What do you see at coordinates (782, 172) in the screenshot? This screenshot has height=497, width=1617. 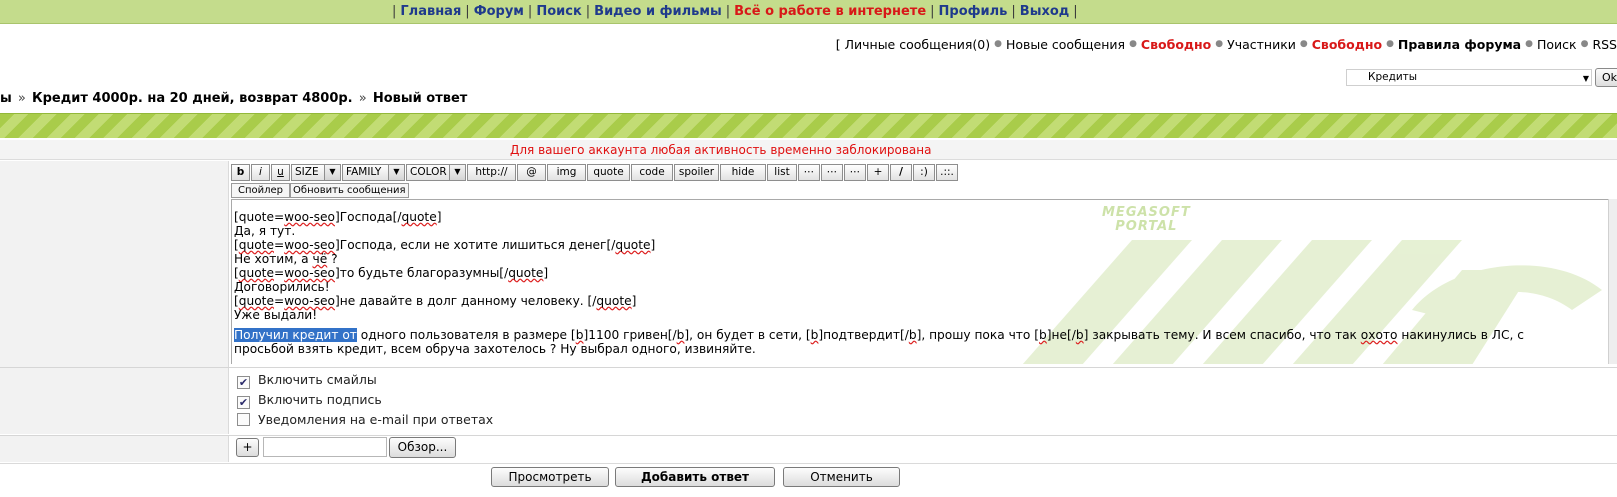 I see `list-button: list` at bounding box center [782, 172].